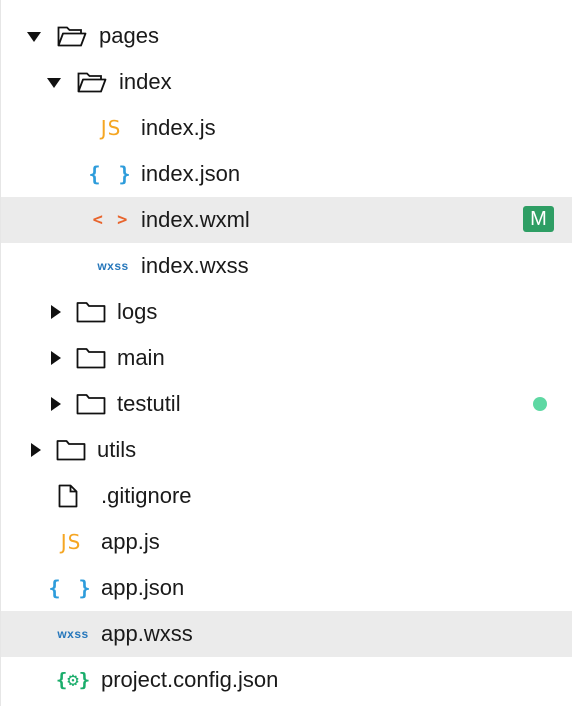 This screenshot has width=572, height=706. Describe the element at coordinates (540, 404) in the screenshot. I see `status-dot` at that location.